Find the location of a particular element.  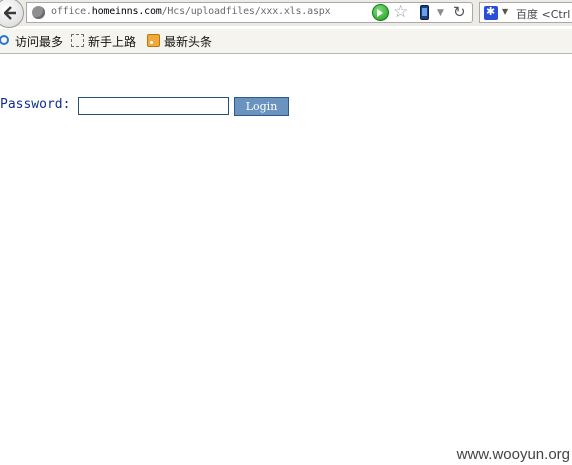

bookmark-label: 最新头条 is located at coordinates (188, 42).